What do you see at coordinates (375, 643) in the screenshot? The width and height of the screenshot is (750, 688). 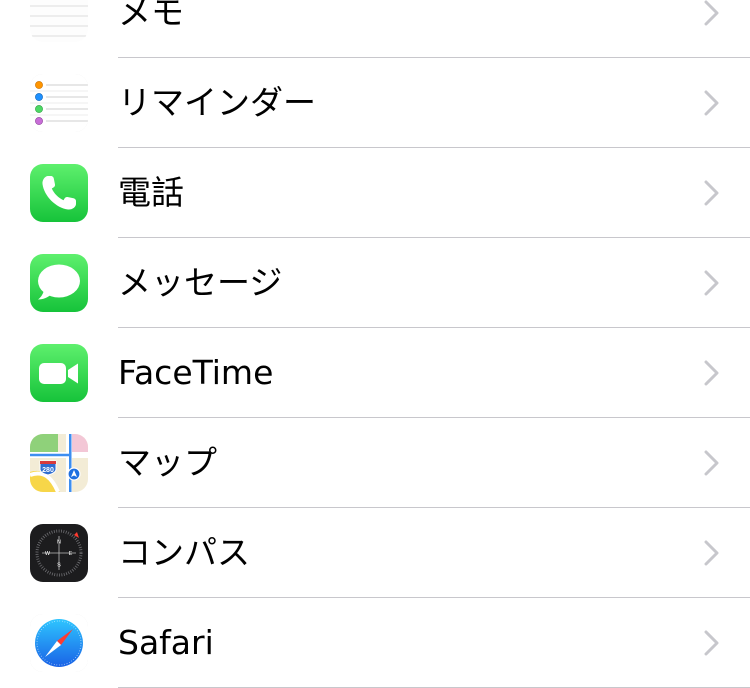 I see `settings-row-safari: Safari` at bounding box center [375, 643].